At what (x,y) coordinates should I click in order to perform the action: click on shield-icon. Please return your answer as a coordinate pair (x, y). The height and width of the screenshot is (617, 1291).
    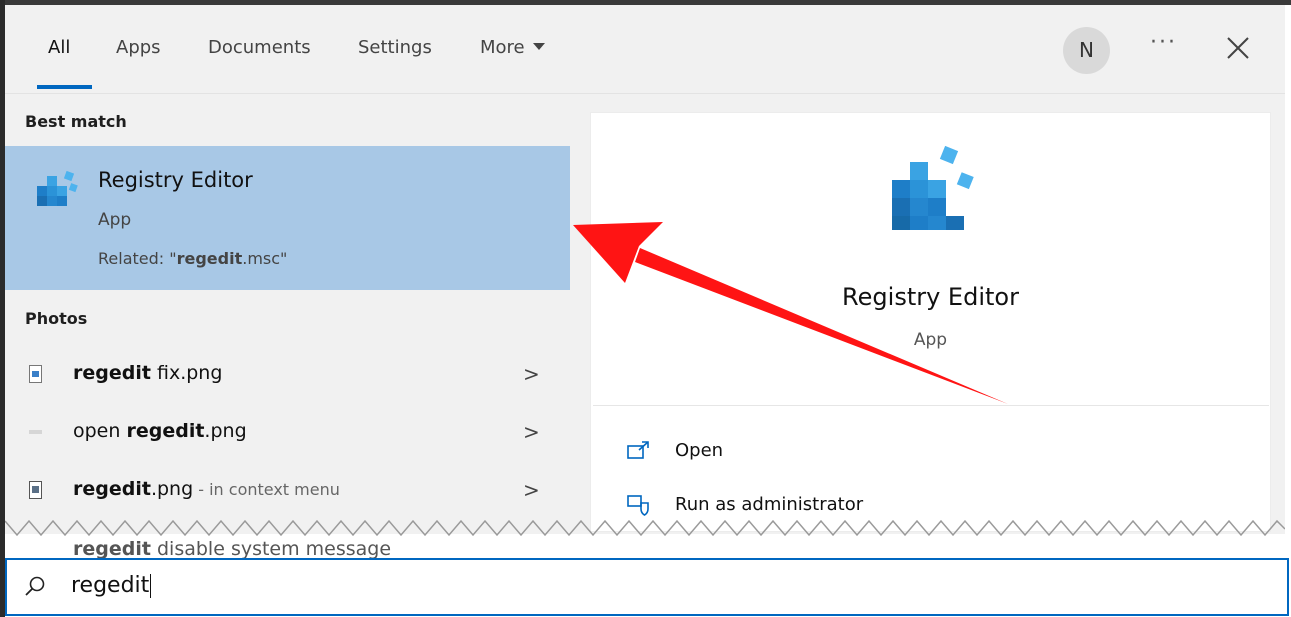
    Looking at the image, I should click on (638, 505).